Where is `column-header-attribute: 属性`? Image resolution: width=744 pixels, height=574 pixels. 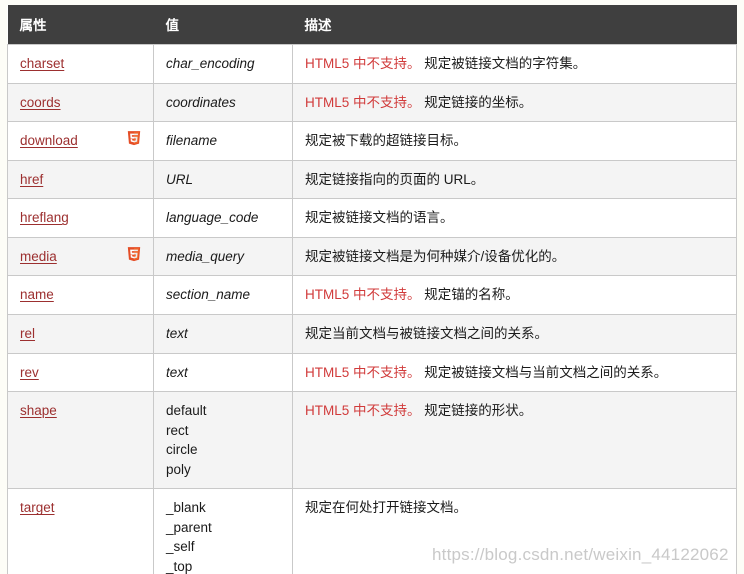 column-header-attribute: 属性 is located at coordinates (80, 25).